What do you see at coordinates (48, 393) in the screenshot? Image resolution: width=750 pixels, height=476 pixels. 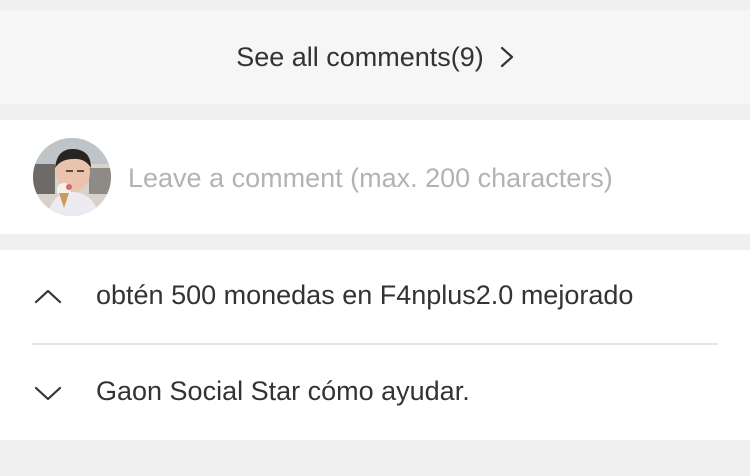 I see `chevron-down-icon` at bounding box center [48, 393].